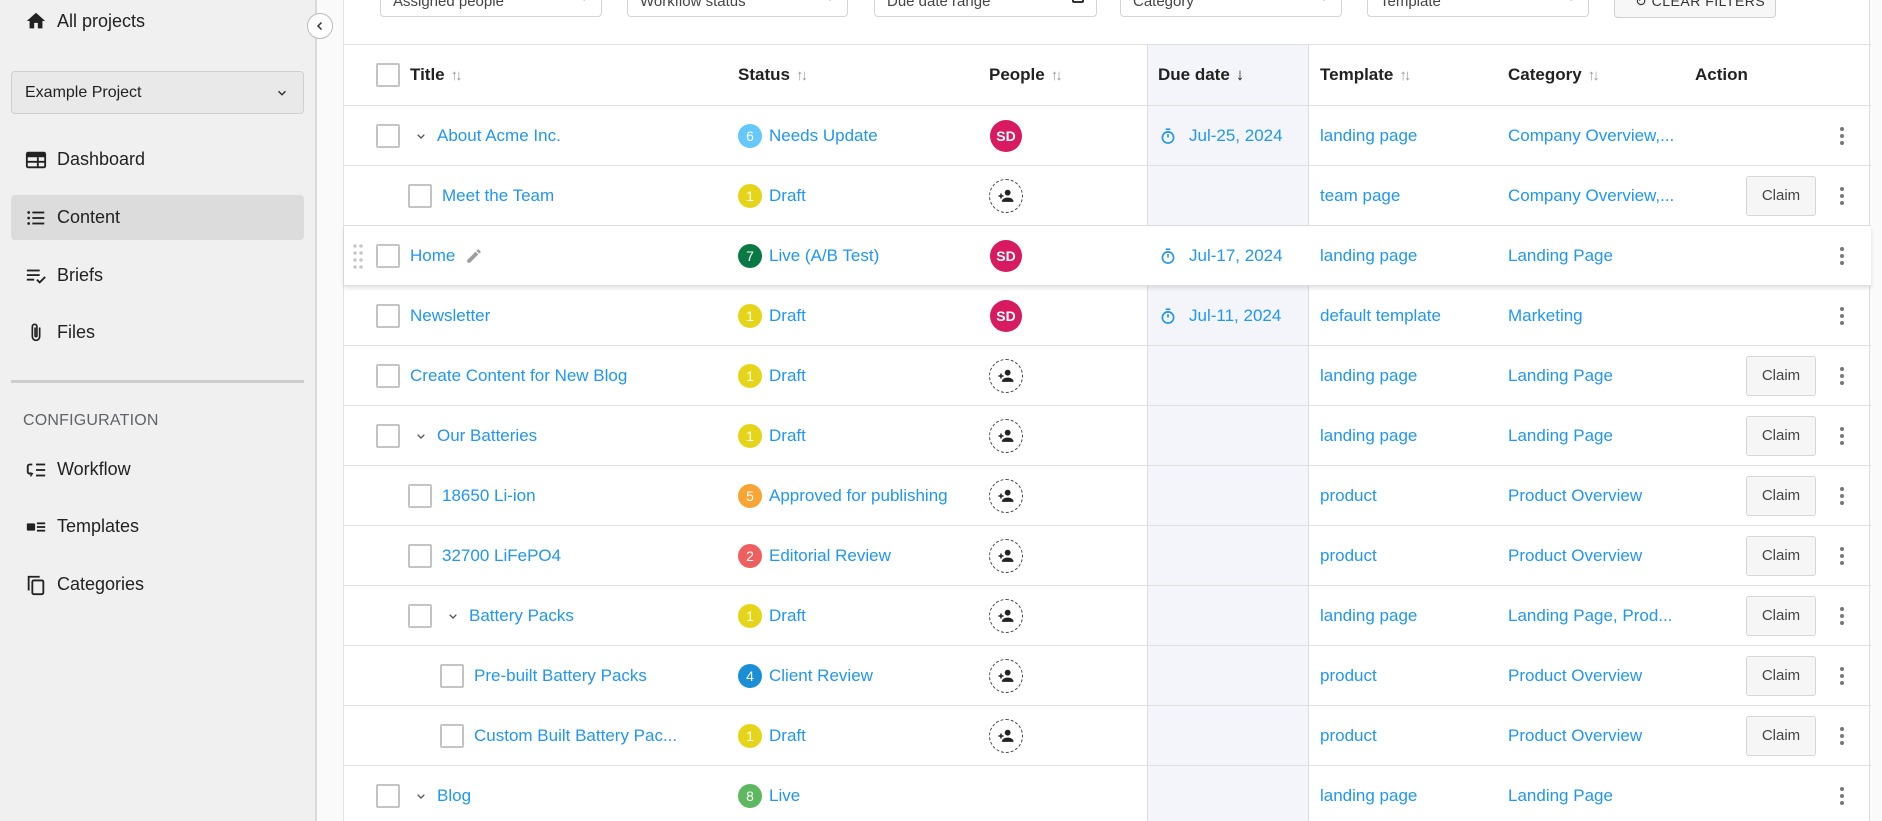 The height and width of the screenshot is (821, 1882). Describe the element at coordinates (157, 159) in the screenshot. I see `sidebar-item-dashboard: Dashboard` at that location.